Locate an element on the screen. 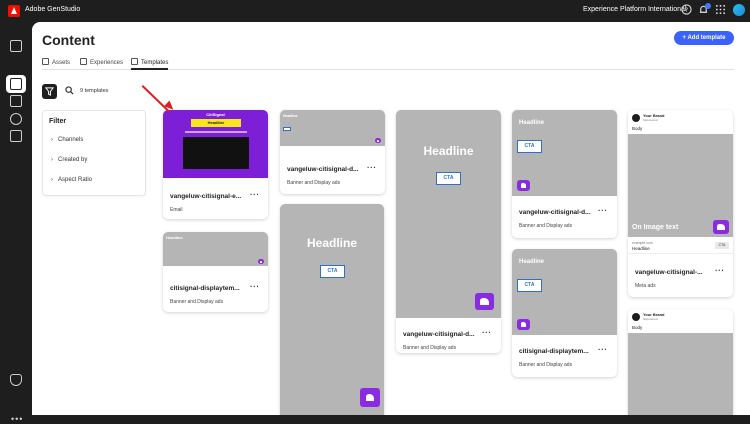 The width and height of the screenshot is (750, 424). org-switcher: Experience Platform International is located at coordinates (635, 9).